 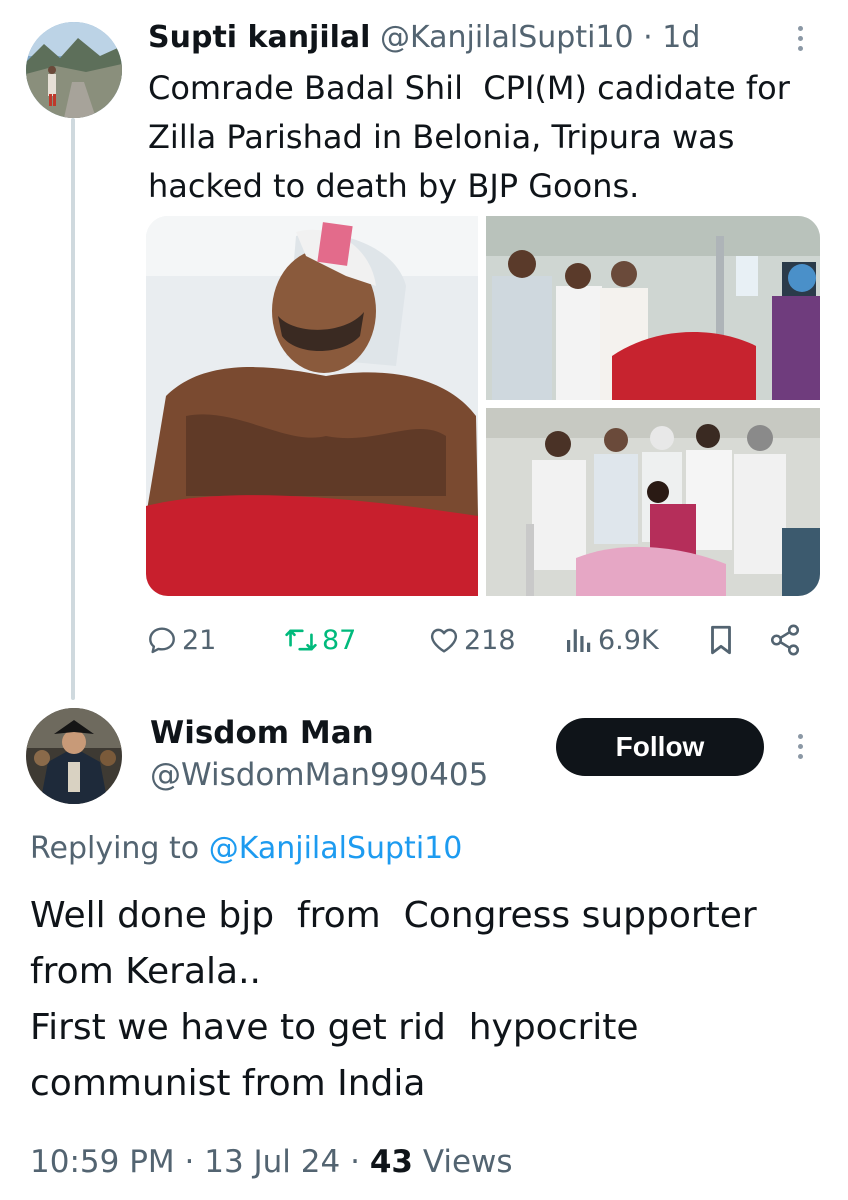 What do you see at coordinates (162, 640) in the screenshot?
I see `reply-icon` at bounding box center [162, 640].